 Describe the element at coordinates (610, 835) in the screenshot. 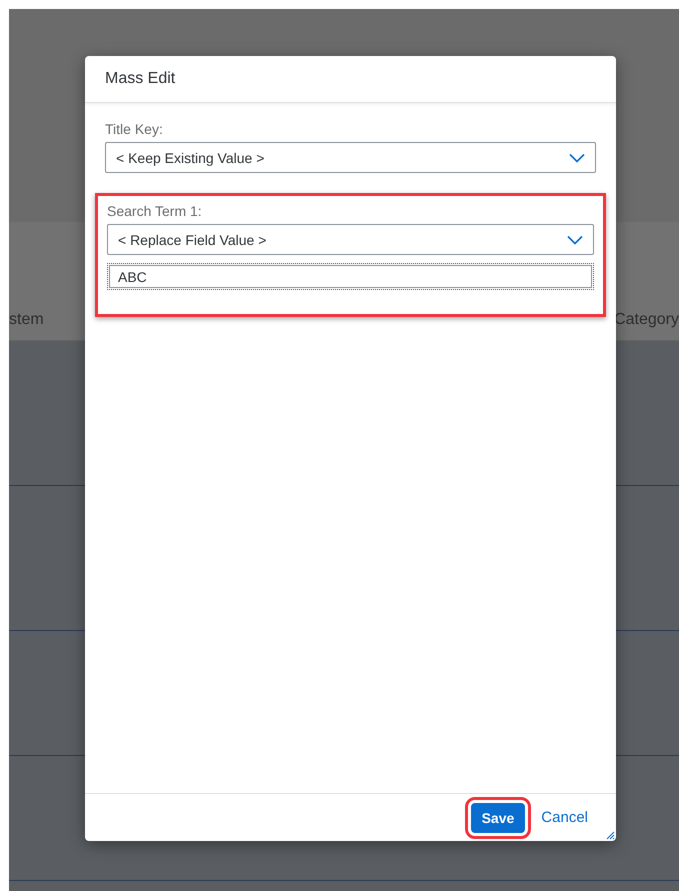

I see `resize-grip-icon` at that location.